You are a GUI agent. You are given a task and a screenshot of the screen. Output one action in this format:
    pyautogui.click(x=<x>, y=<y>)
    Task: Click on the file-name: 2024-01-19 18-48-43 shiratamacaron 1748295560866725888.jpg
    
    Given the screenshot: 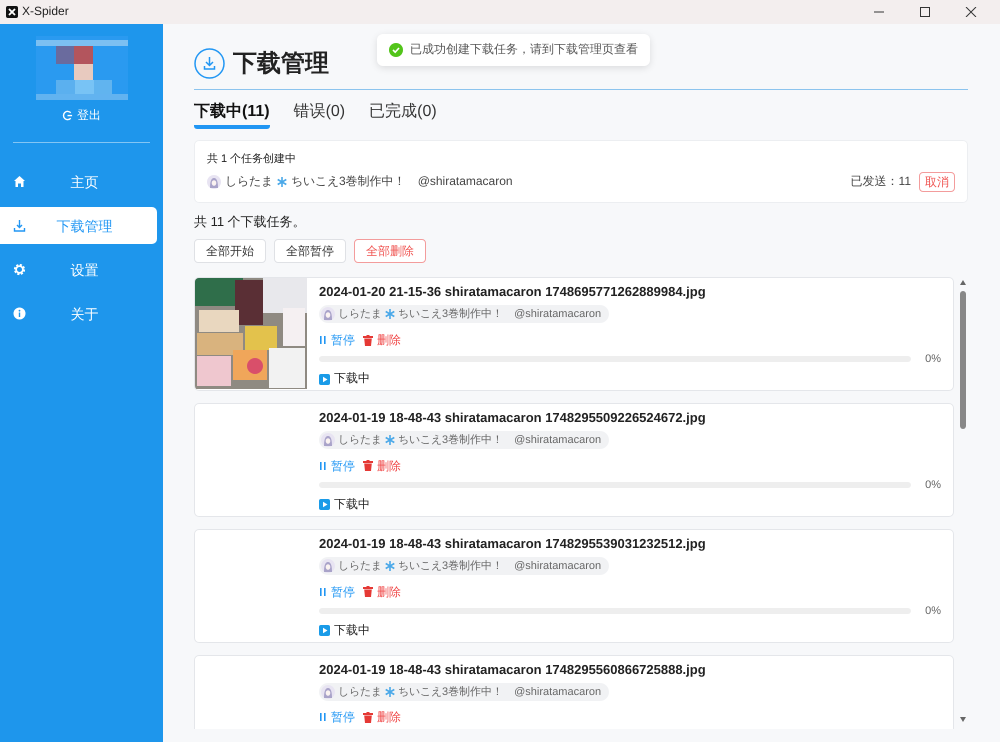 What is the action you would take?
    pyautogui.click(x=513, y=669)
    